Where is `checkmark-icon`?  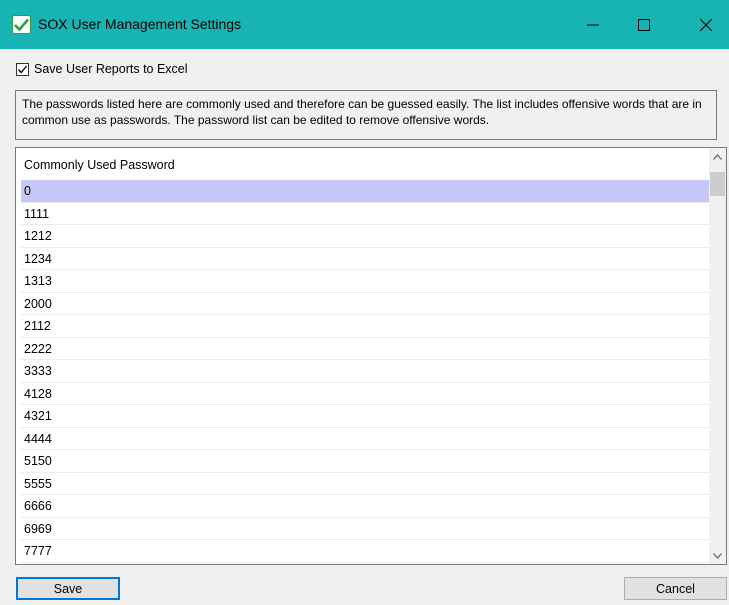 checkmark-icon is located at coordinates (23, 69).